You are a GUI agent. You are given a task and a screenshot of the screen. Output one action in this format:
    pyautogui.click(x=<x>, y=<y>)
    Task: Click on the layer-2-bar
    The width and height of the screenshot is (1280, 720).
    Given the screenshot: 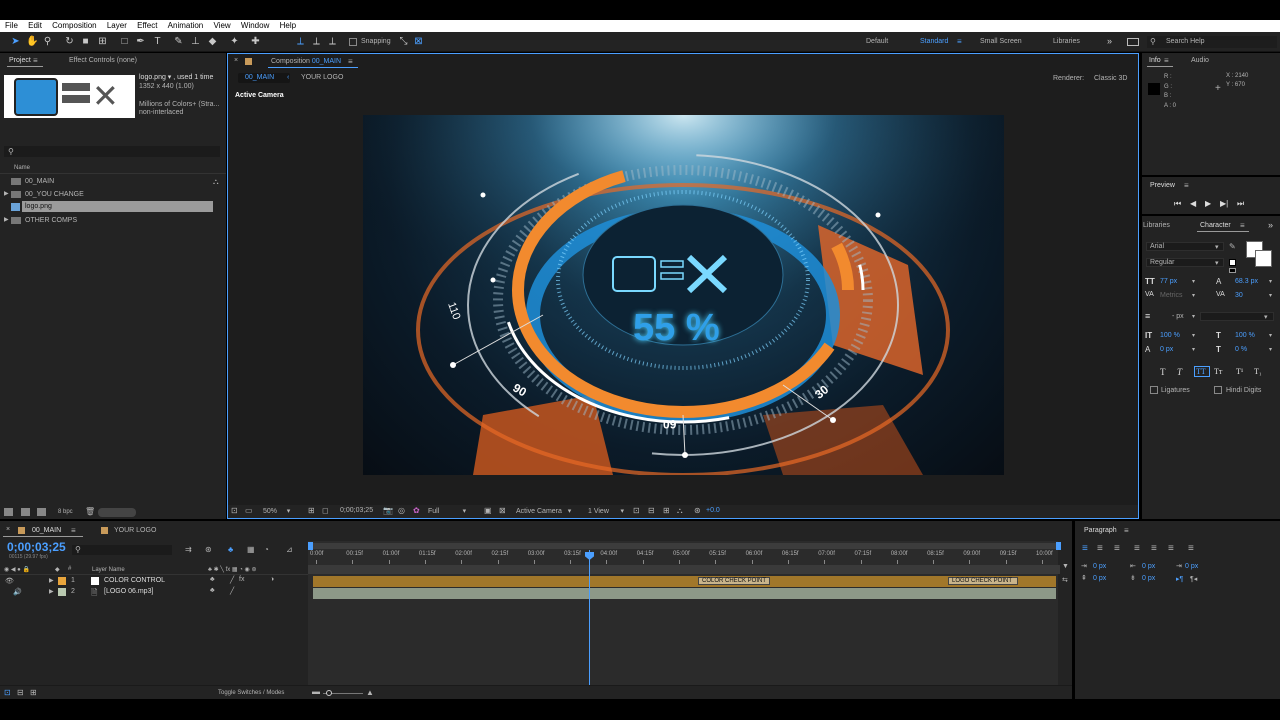 What is the action you would take?
    pyautogui.click(x=684, y=593)
    